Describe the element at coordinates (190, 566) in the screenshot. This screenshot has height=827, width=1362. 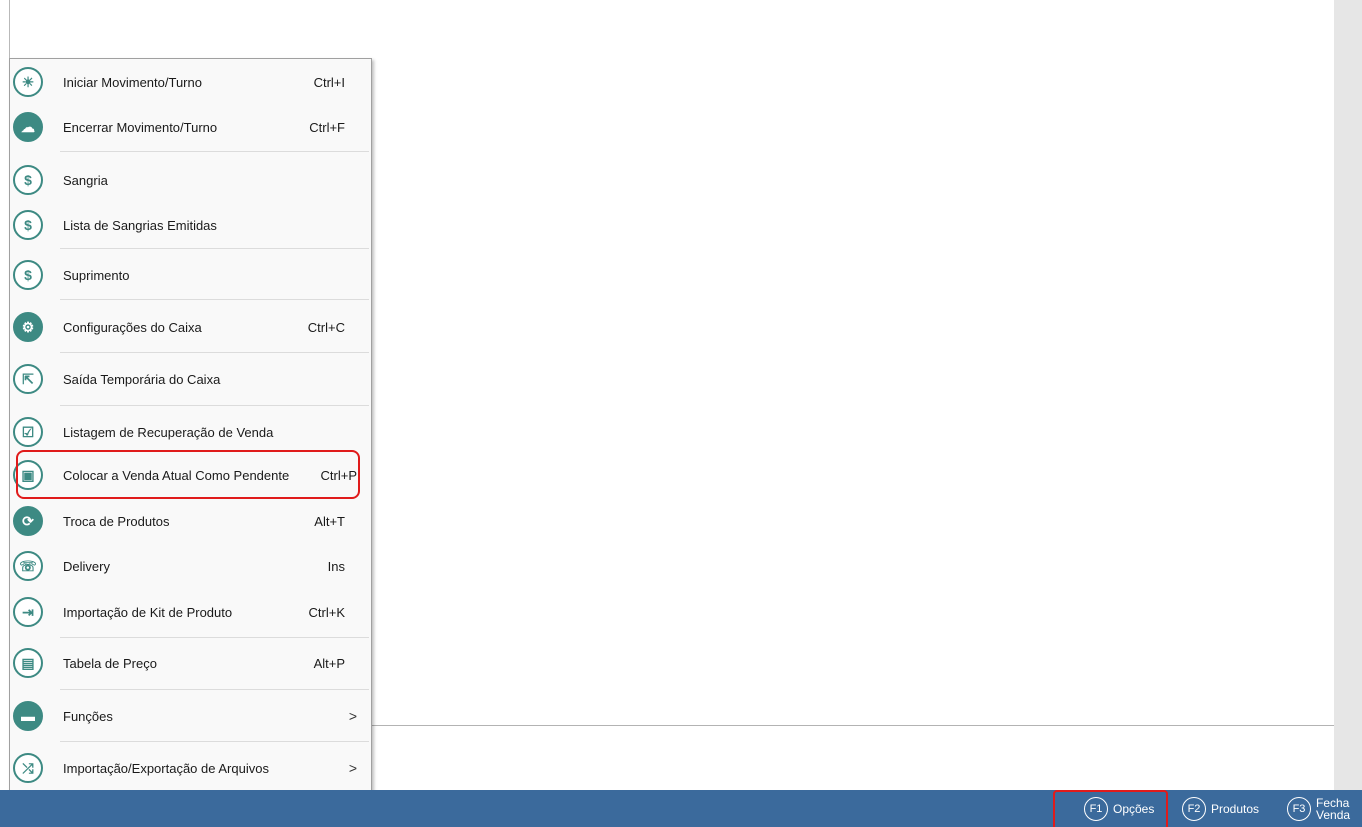
I see `menu-item-delivery: ☏ Delivery Ins` at that location.